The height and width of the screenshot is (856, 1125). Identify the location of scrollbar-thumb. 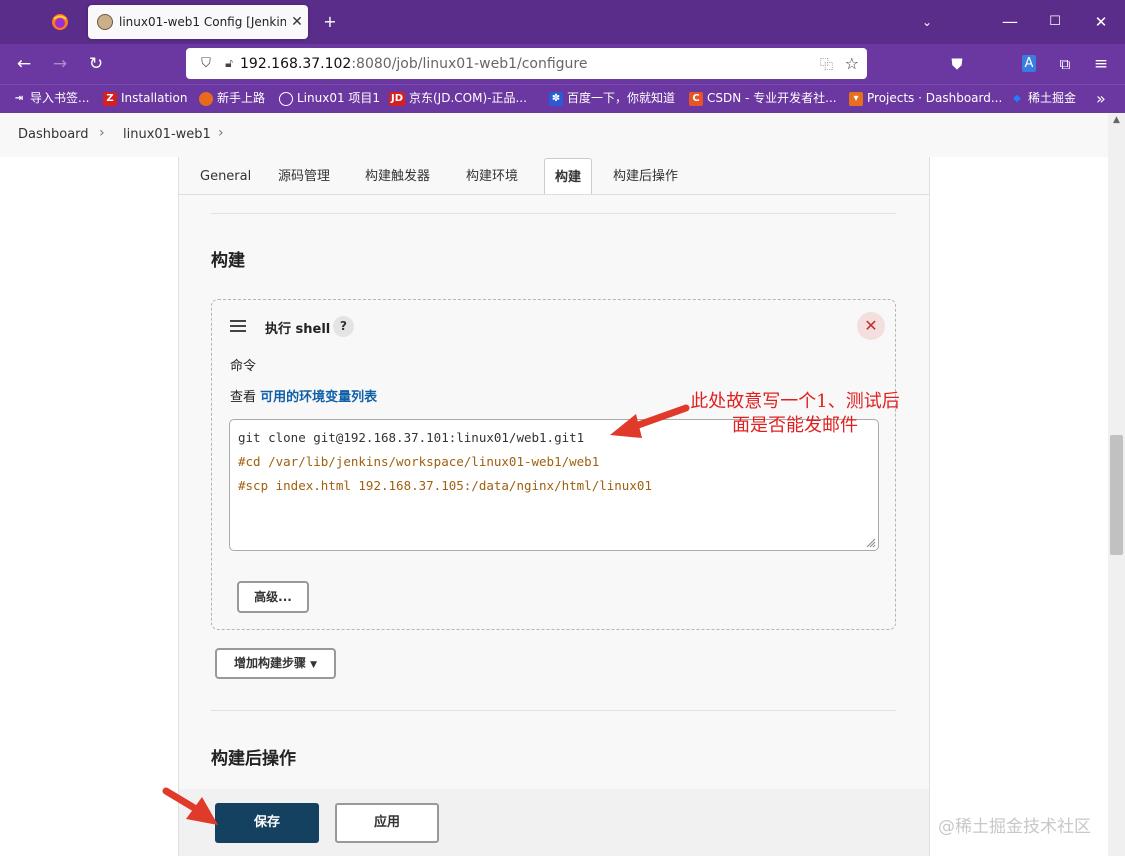
(1116, 495).